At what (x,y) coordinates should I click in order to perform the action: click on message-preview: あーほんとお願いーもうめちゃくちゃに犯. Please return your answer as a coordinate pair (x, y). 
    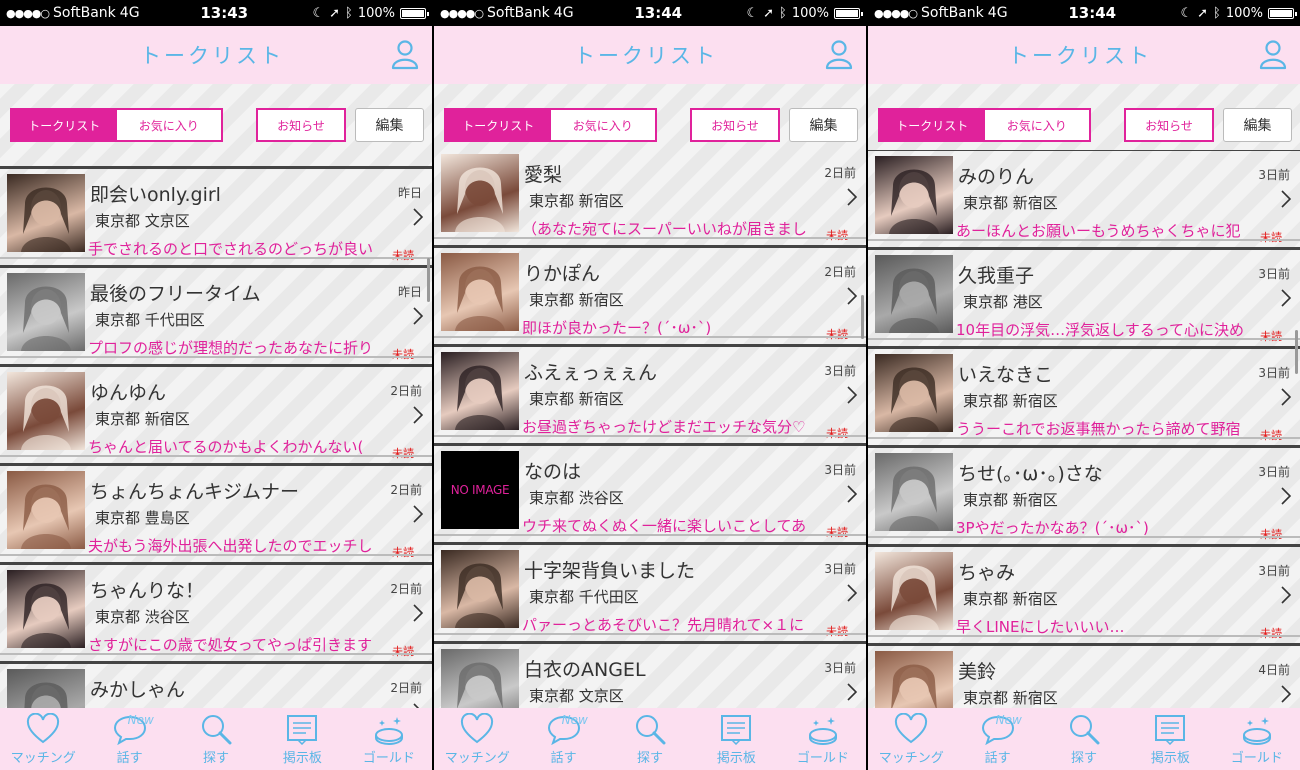
    Looking at the image, I should click on (1098, 231).